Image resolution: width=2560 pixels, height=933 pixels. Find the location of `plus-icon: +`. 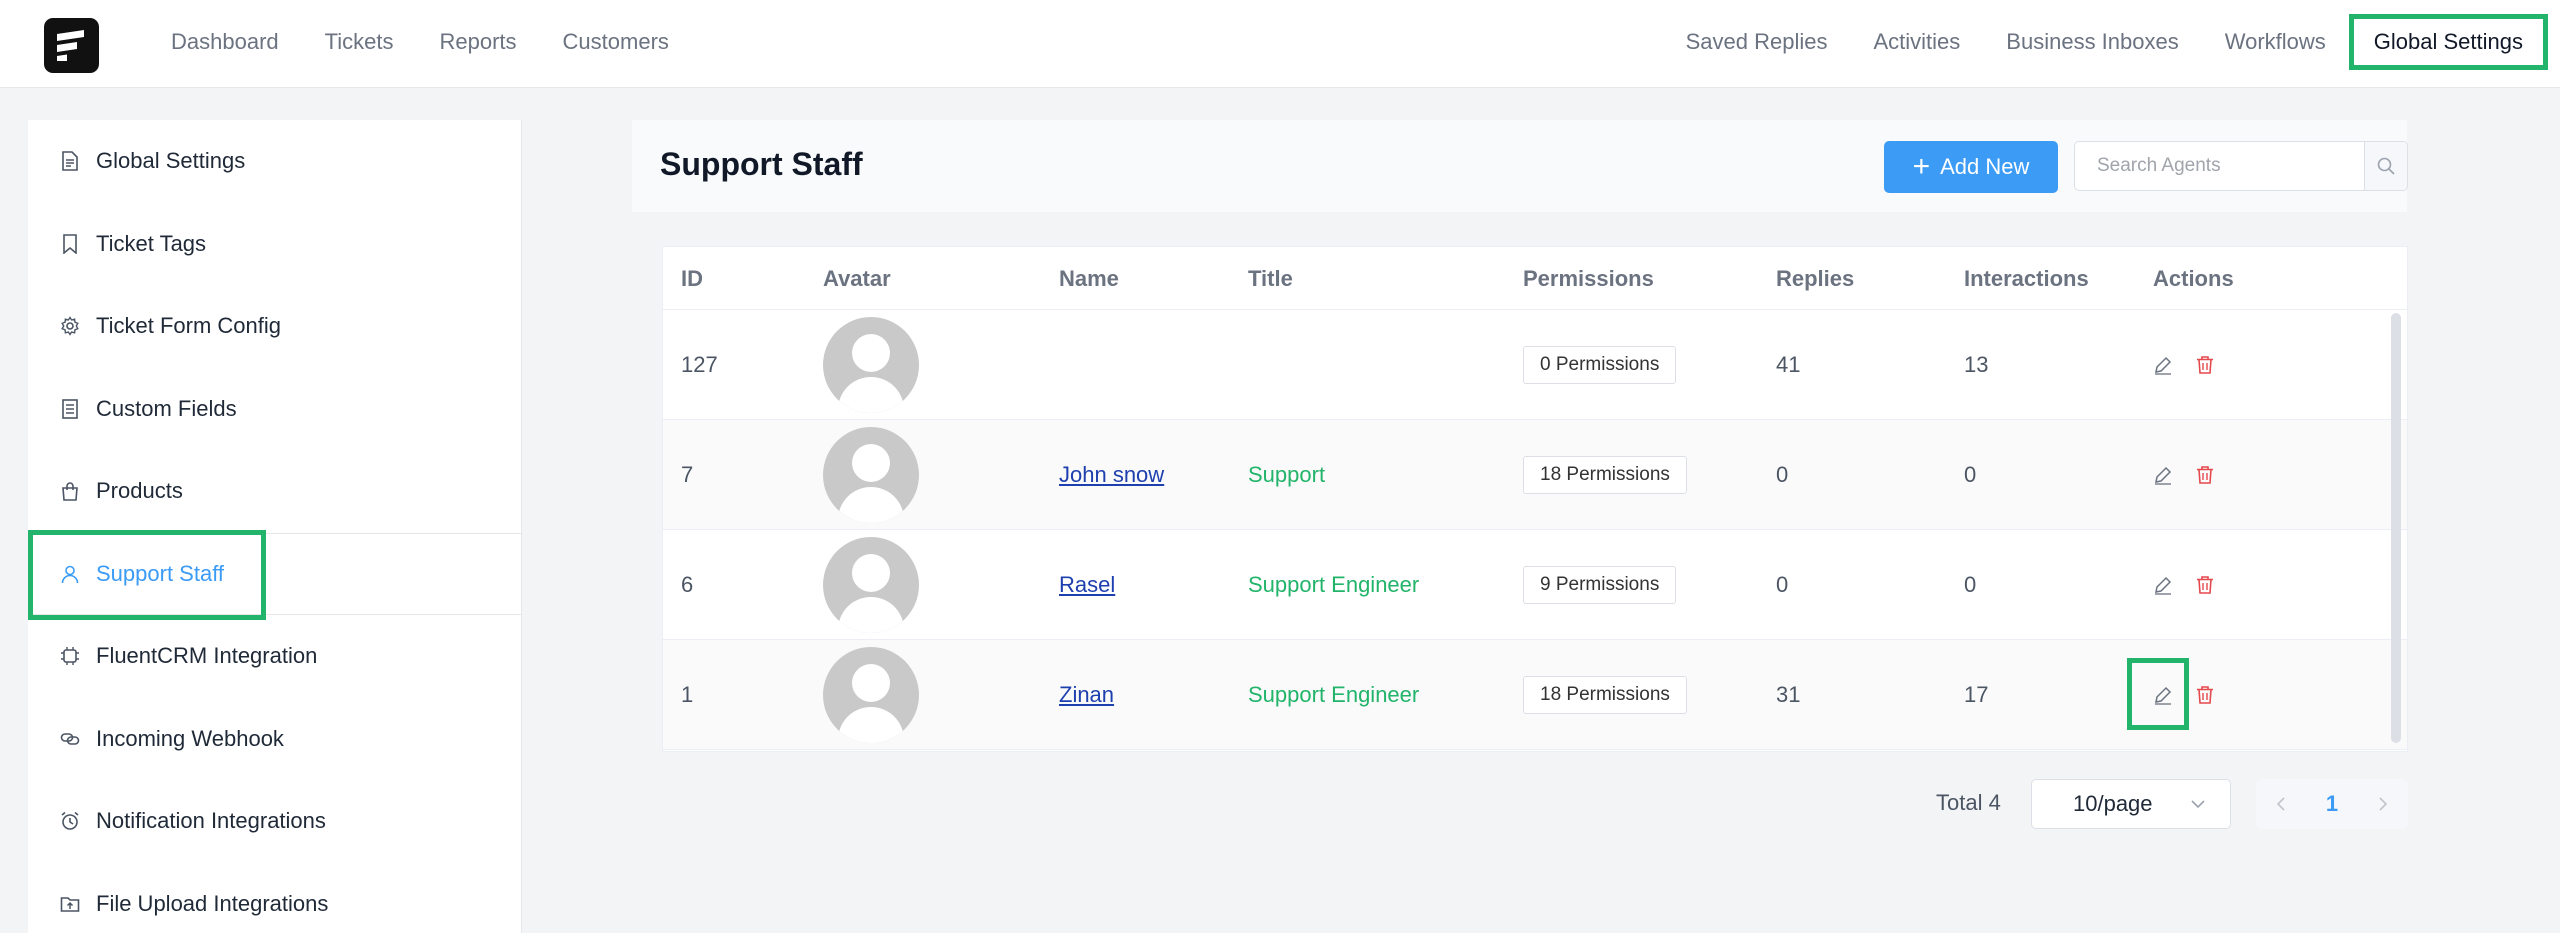

plus-icon: + is located at coordinates (1921, 166).